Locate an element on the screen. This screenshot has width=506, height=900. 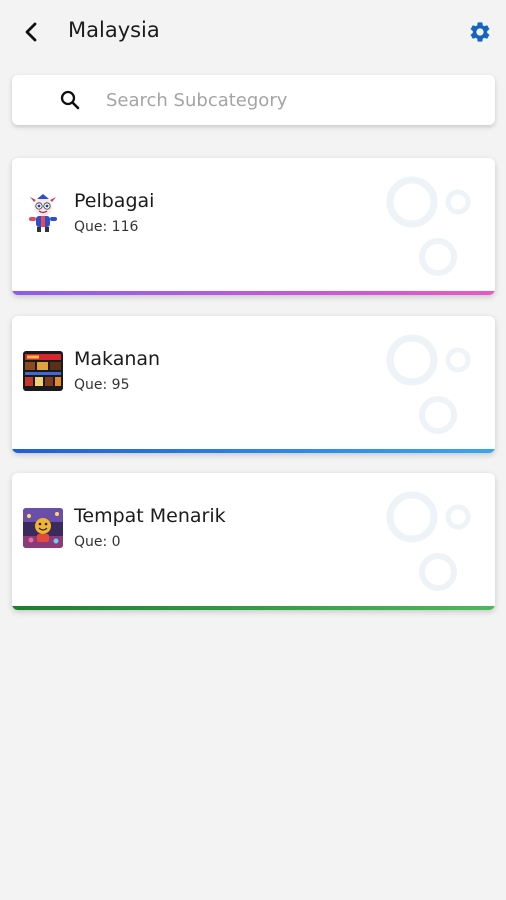
page-title: Malaysia is located at coordinates (114, 30).